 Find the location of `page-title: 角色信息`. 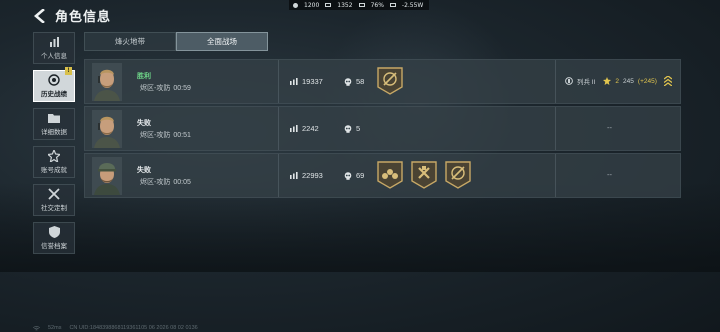

page-title: 角色信息 is located at coordinates (83, 16).